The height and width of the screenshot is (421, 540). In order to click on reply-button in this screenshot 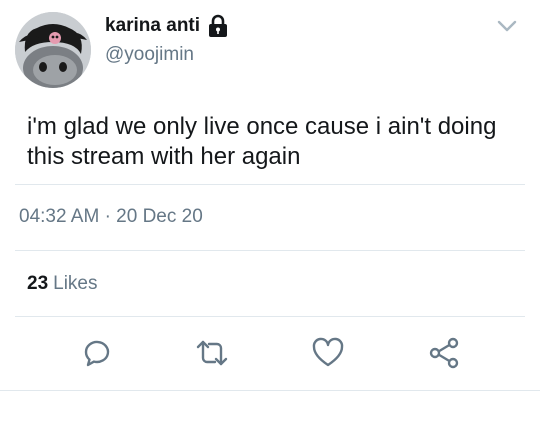, I will do `click(97, 353)`.